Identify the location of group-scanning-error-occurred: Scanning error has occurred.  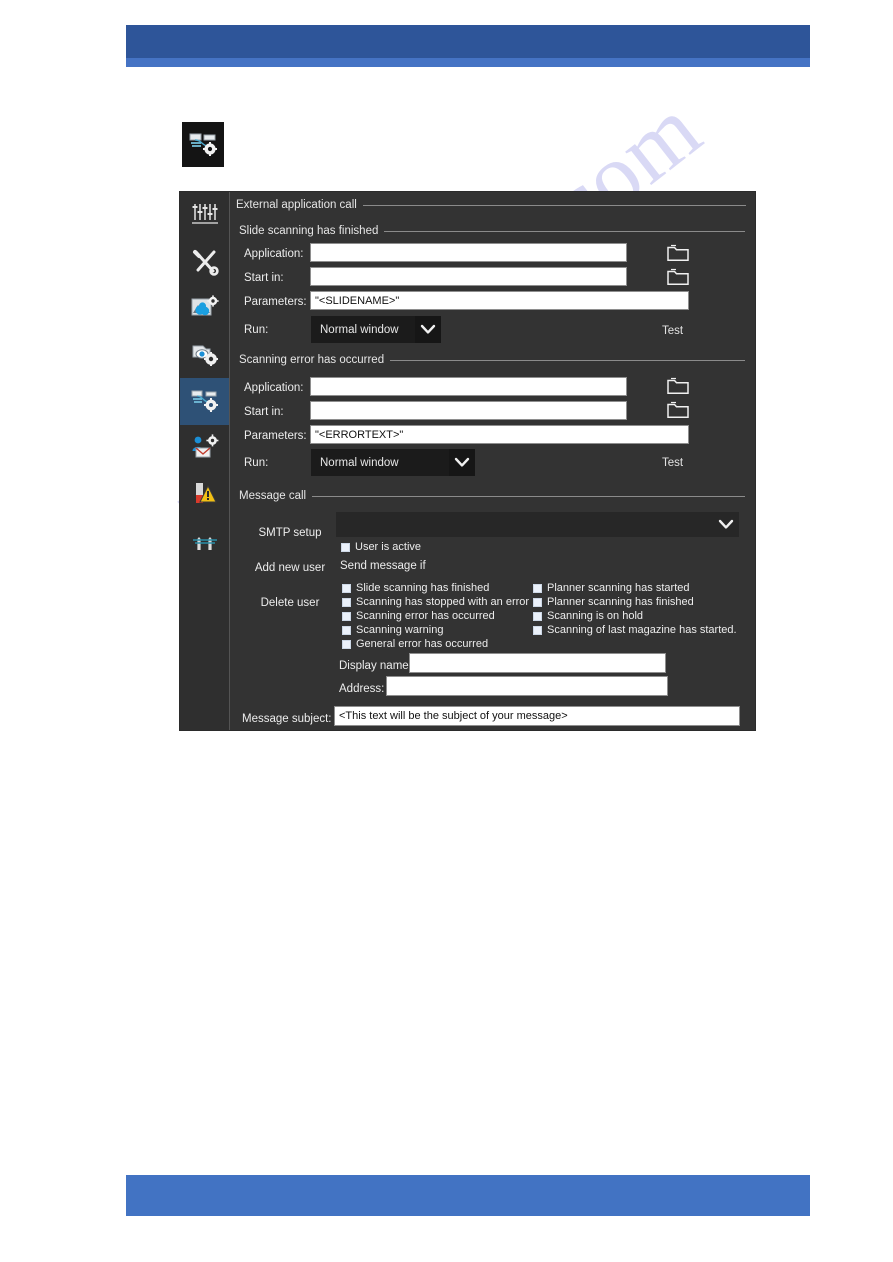
(492, 360).